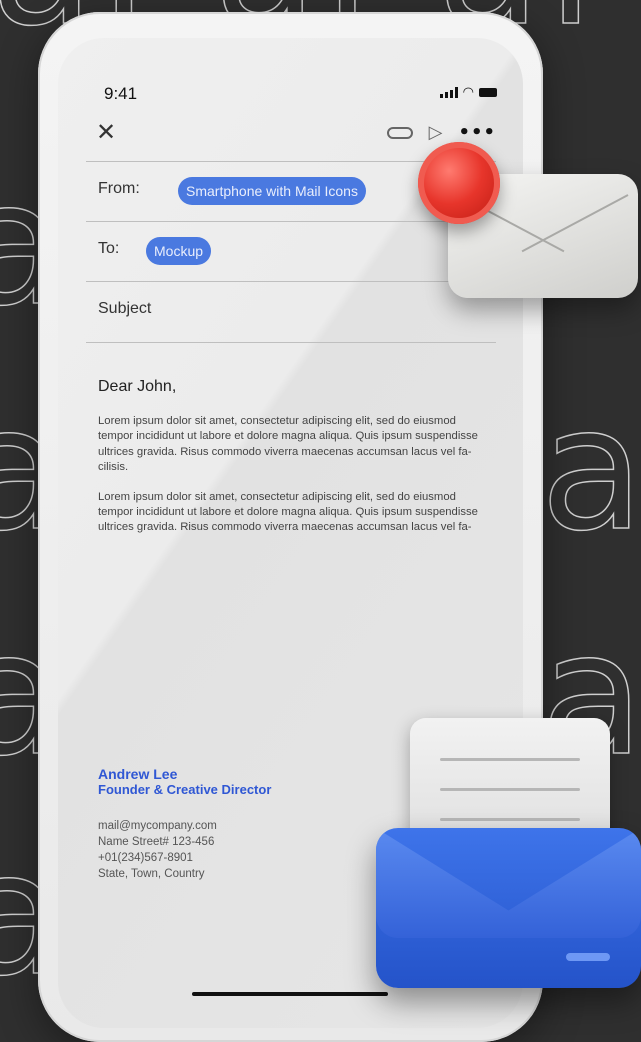 The width and height of the screenshot is (641, 1042). Describe the element at coordinates (156, 842) in the screenshot. I see `signature-address: Name Street# 123-456` at that location.